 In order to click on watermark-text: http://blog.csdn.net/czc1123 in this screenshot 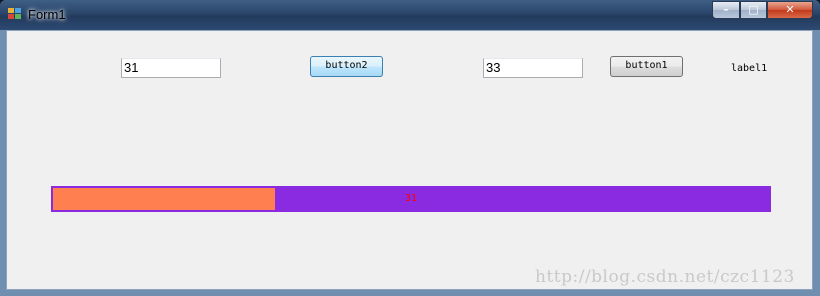, I will do `click(665, 277)`.